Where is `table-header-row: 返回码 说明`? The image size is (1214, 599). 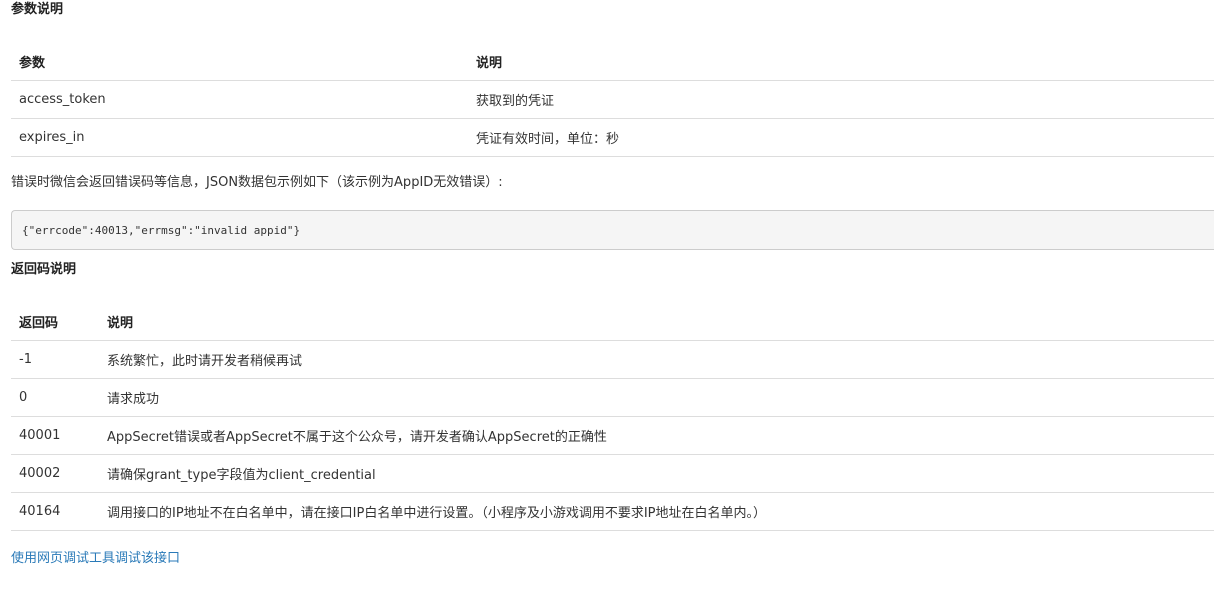 table-header-row: 返回码 说明 is located at coordinates (612, 321).